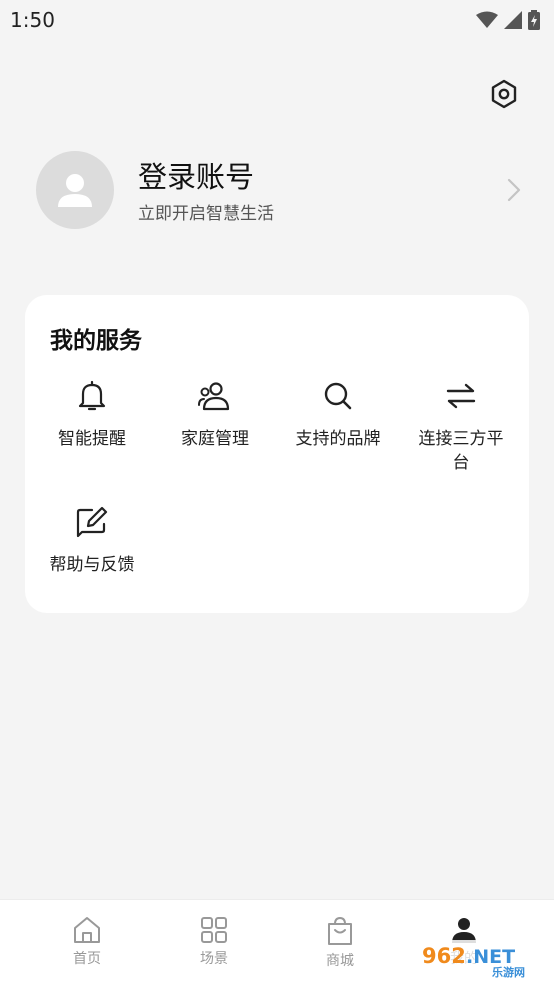 The height and width of the screenshot is (984, 554). Describe the element at coordinates (92, 396) in the screenshot. I see `bell-icon` at that location.